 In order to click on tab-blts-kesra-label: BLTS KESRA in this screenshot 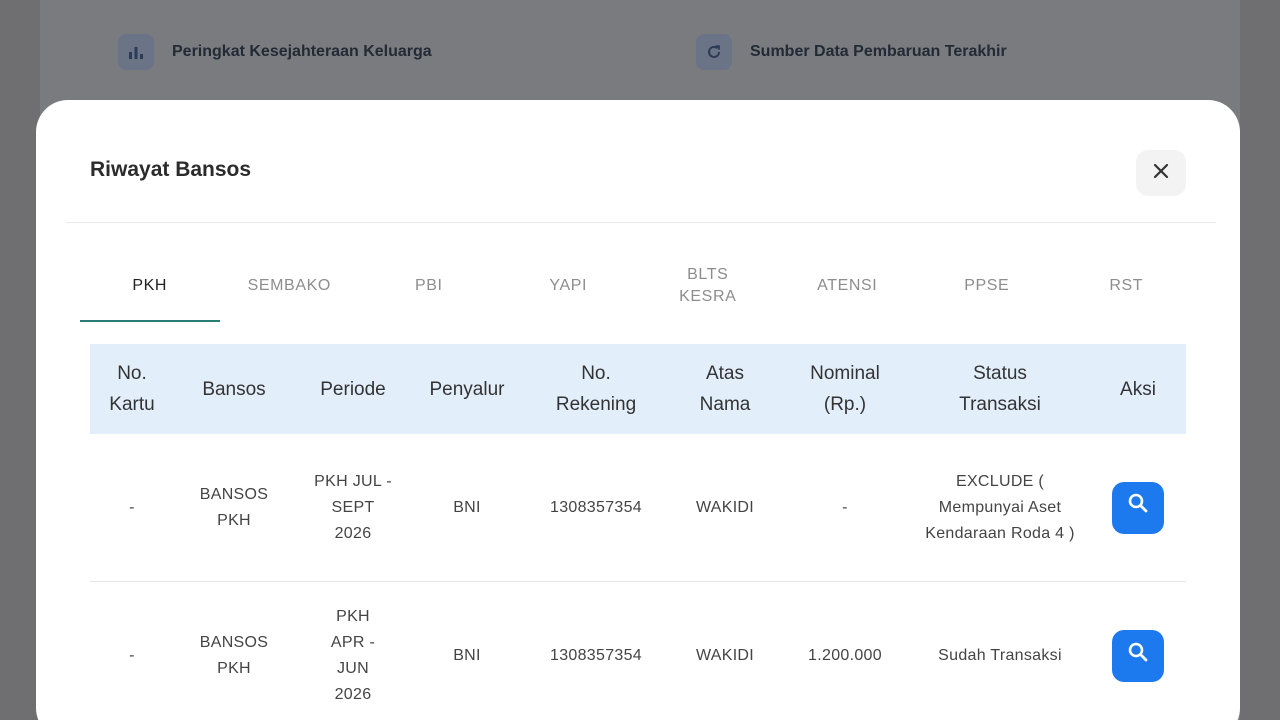, I will do `click(708, 285)`.